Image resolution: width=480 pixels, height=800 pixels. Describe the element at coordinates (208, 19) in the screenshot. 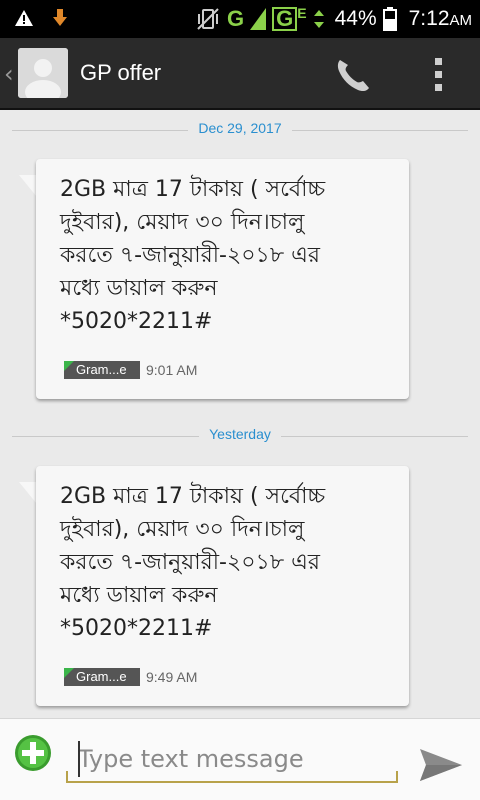

I see `vibrate-icon` at that location.